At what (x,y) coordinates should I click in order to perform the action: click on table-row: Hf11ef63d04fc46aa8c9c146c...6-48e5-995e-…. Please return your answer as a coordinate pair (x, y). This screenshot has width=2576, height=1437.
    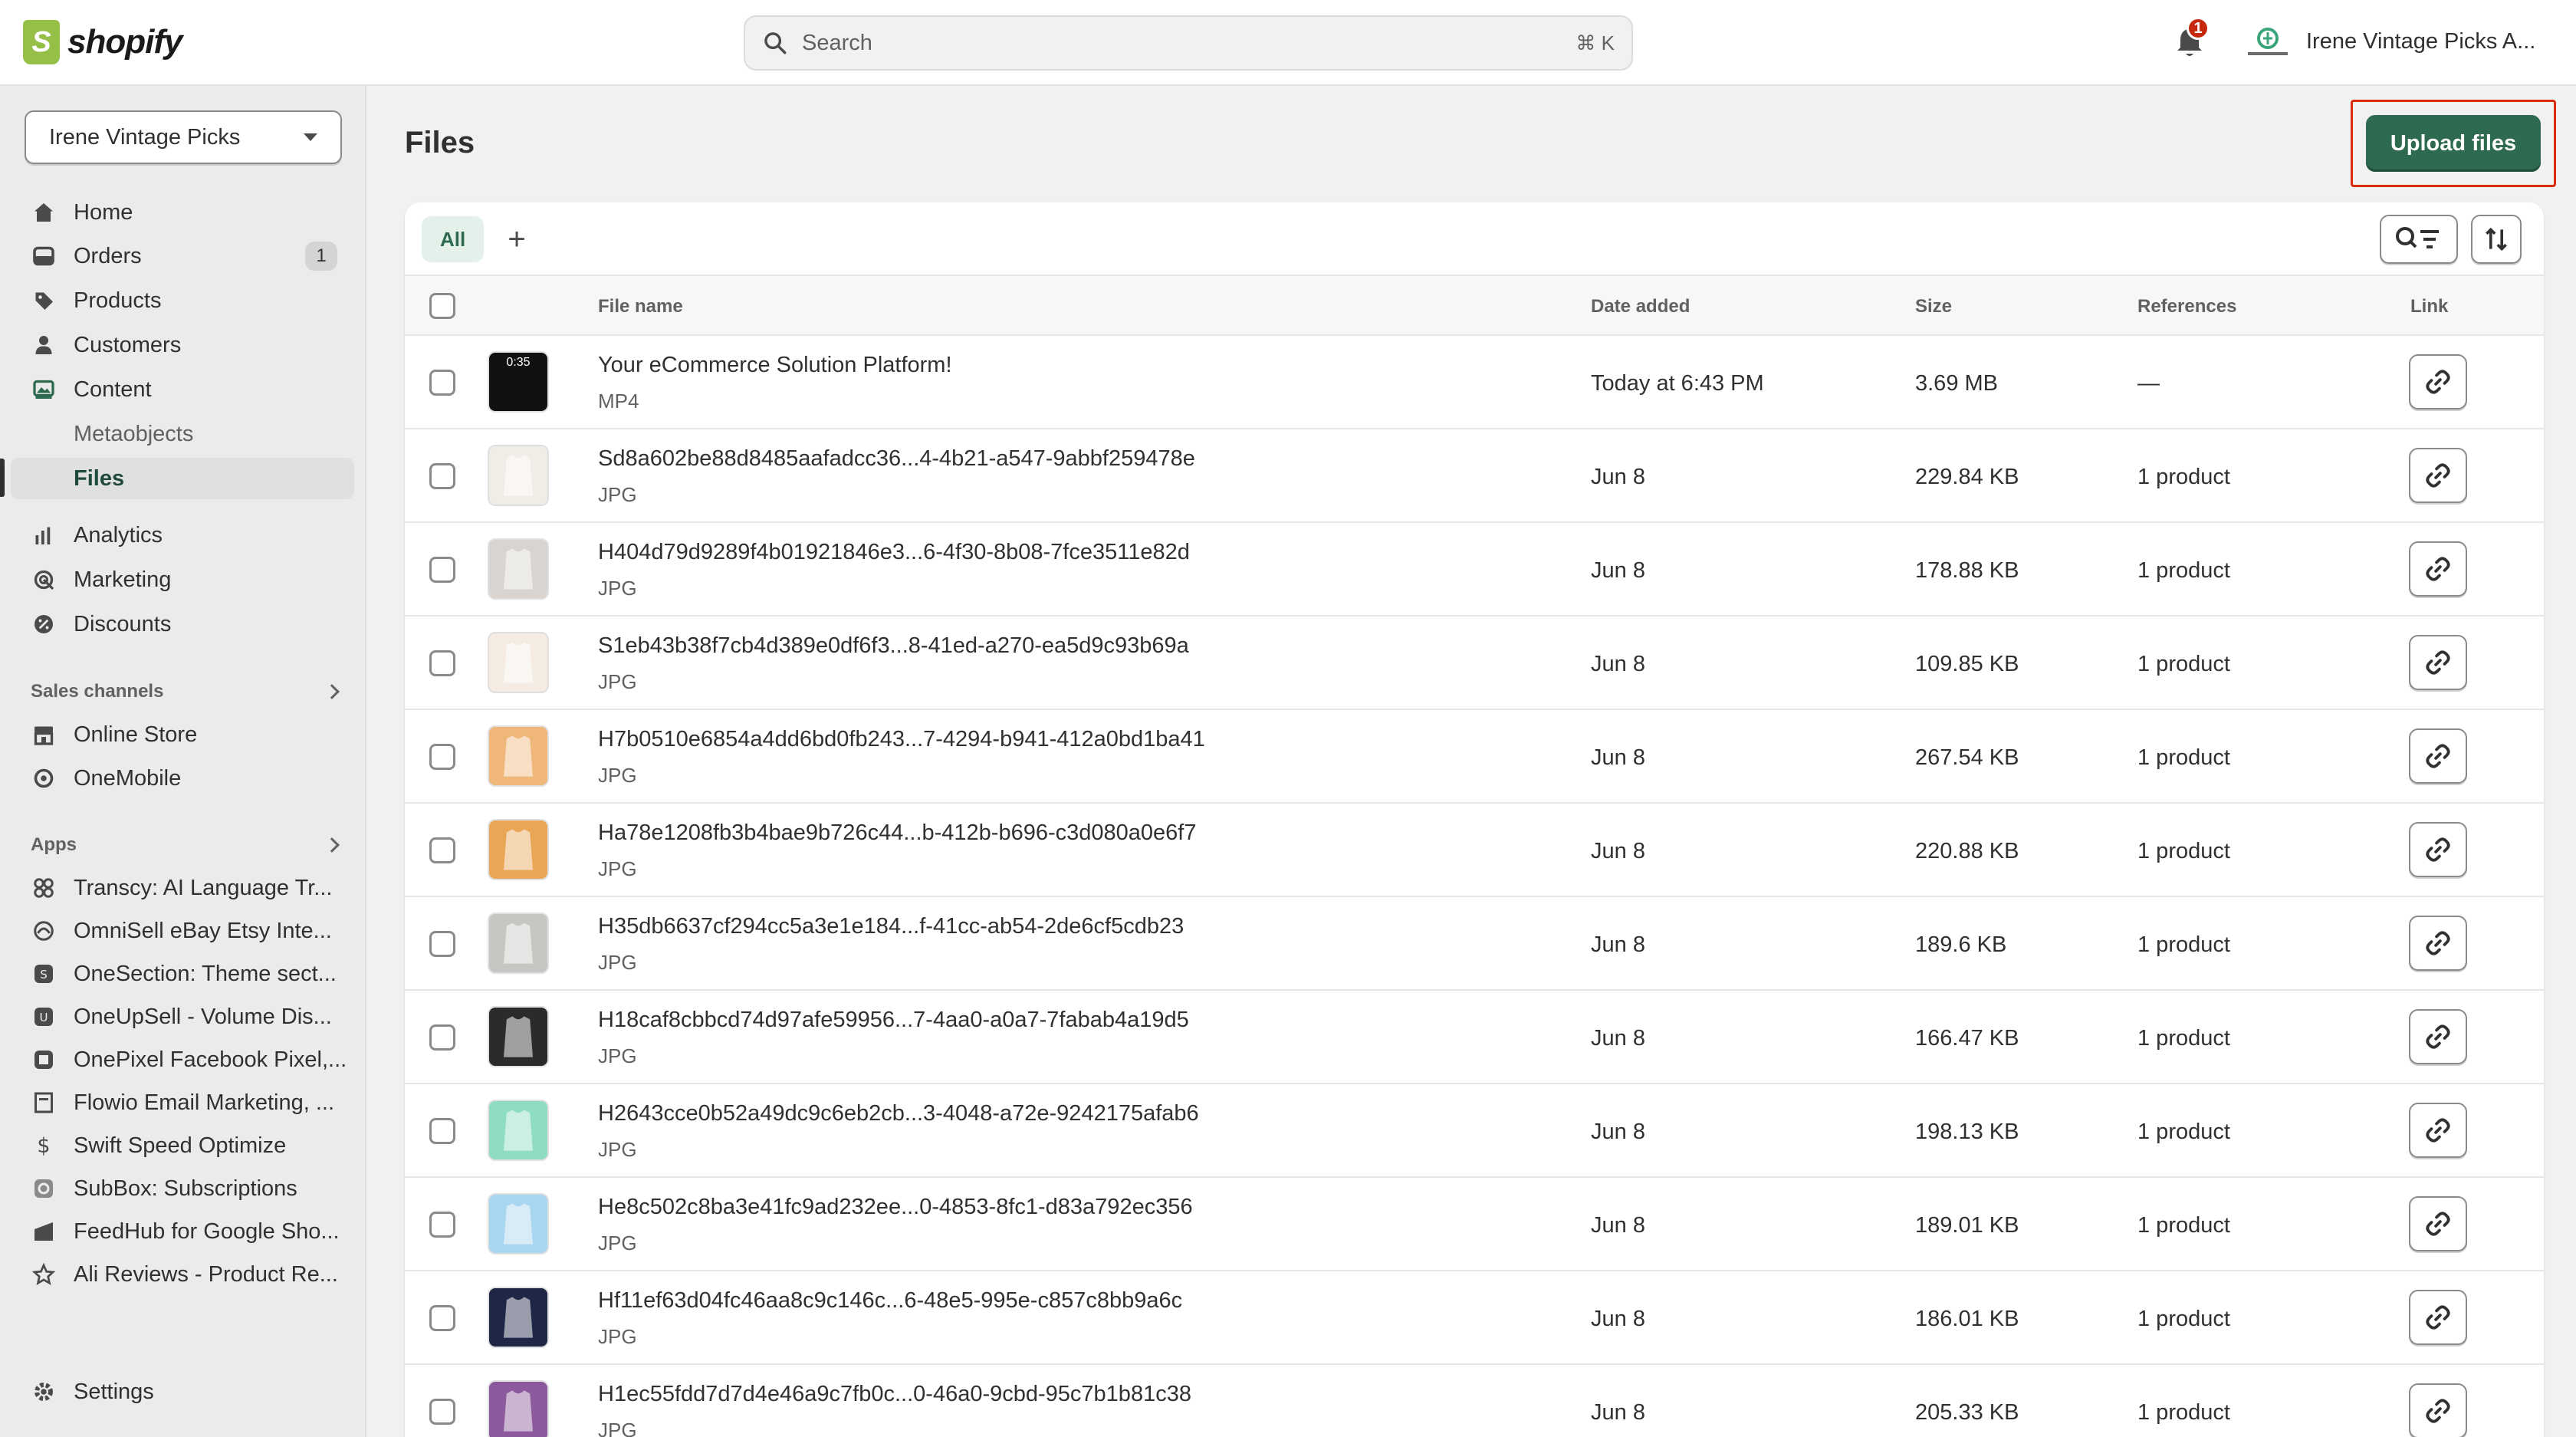
    Looking at the image, I should click on (1475, 1318).